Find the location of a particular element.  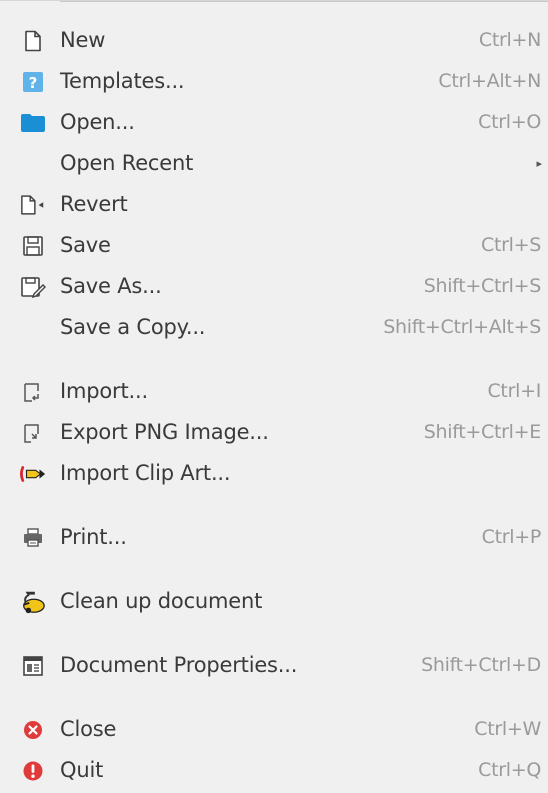

menu-item-open-recent: Open Recent ▸ is located at coordinates (274, 163).